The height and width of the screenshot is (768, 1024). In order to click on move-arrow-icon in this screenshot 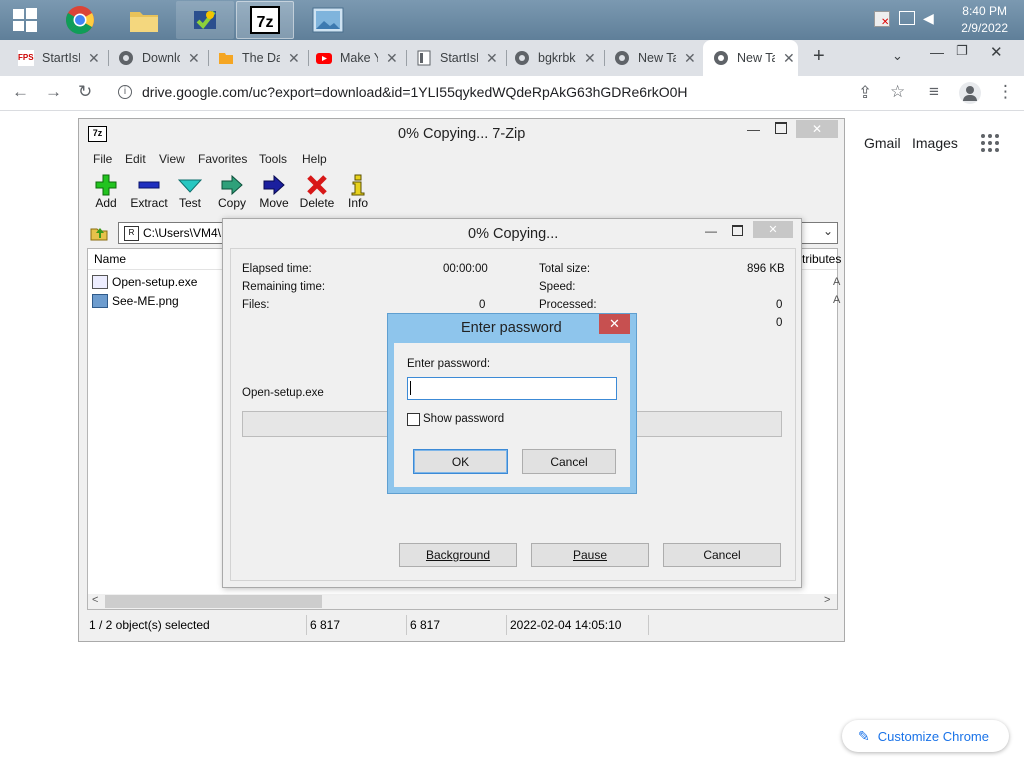, I will do `click(274, 185)`.